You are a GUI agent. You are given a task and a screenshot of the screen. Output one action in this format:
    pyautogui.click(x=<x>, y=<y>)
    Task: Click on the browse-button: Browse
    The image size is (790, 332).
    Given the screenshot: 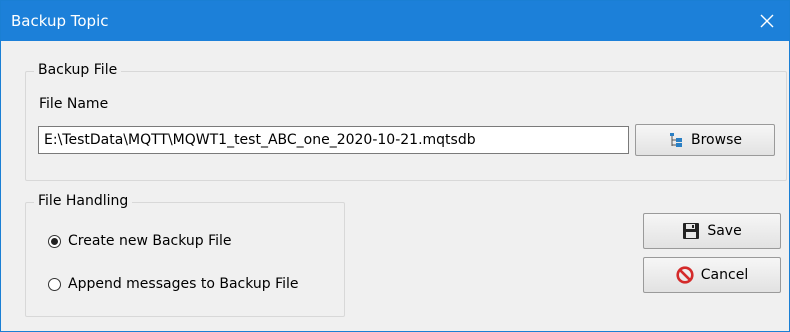 What is the action you would take?
    pyautogui.click(x=705, y=140)
    